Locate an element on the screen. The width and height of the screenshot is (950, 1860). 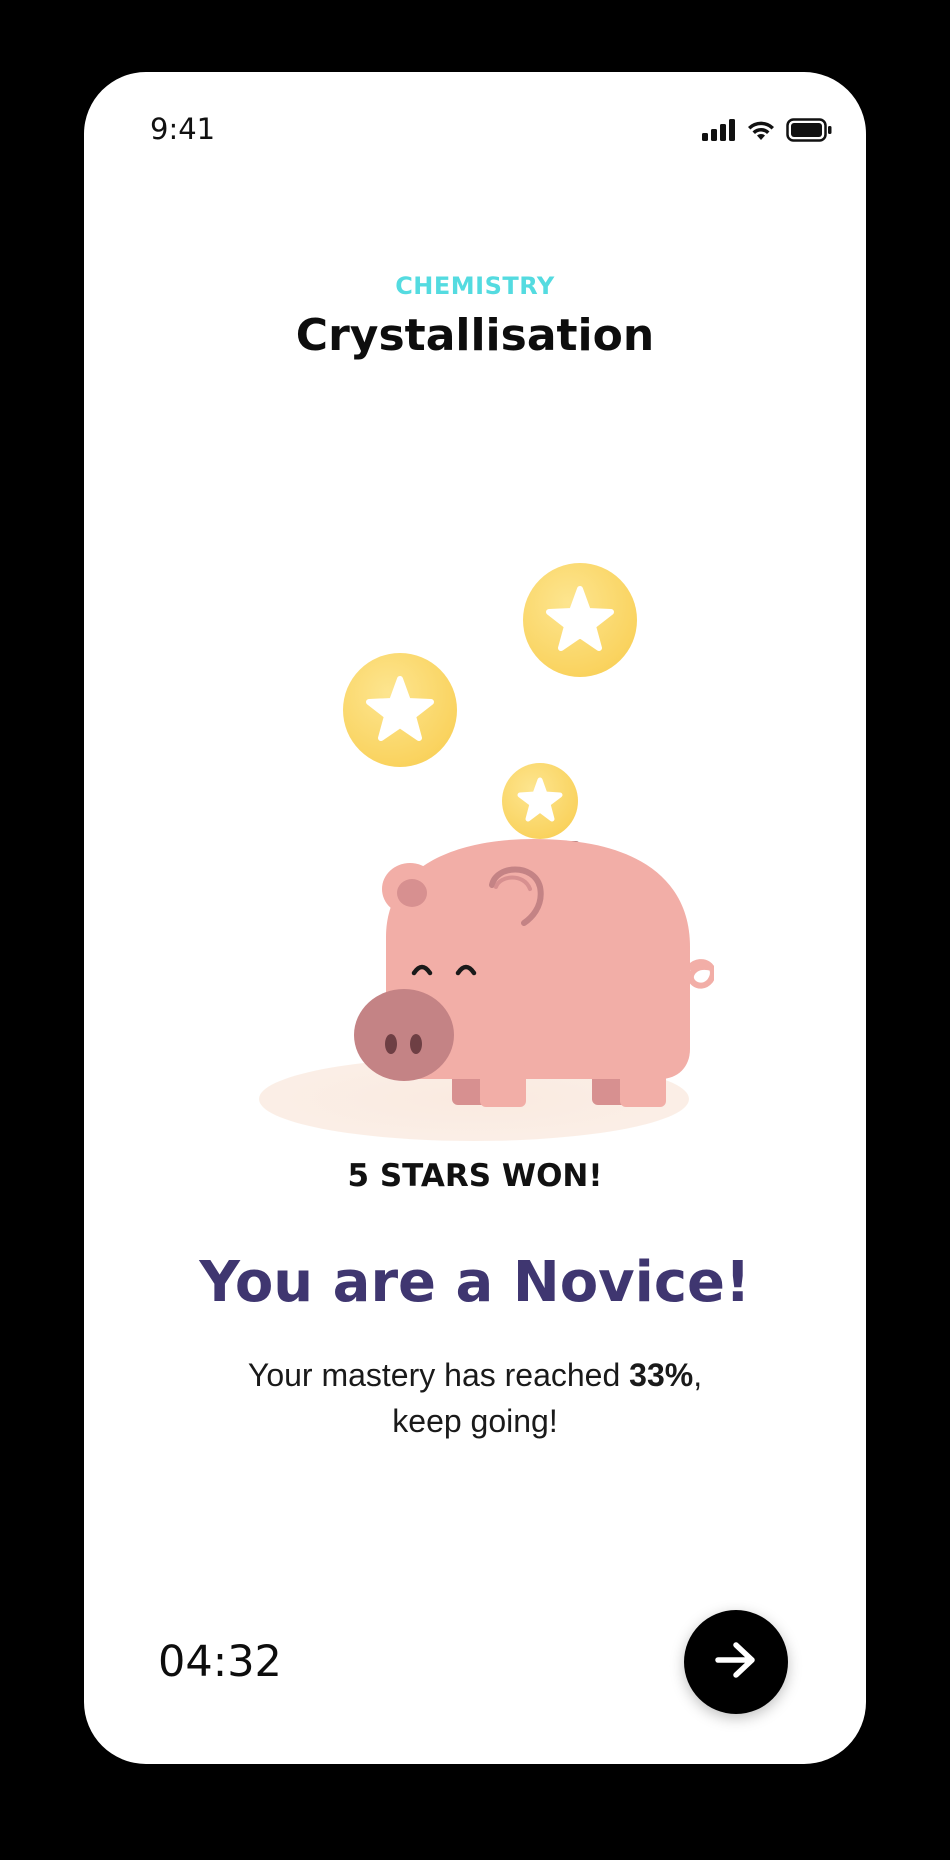
battery-icon is located at coordinates (809, 130).